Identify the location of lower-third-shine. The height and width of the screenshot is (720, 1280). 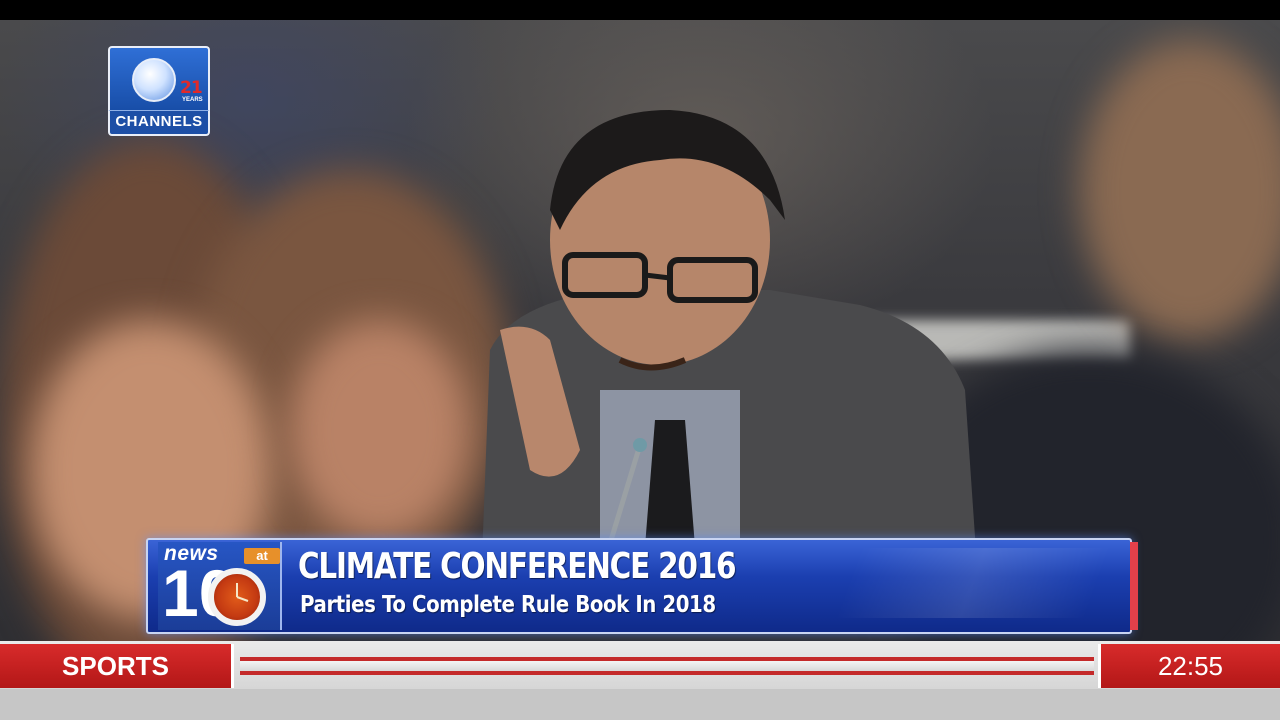
(973, 583).